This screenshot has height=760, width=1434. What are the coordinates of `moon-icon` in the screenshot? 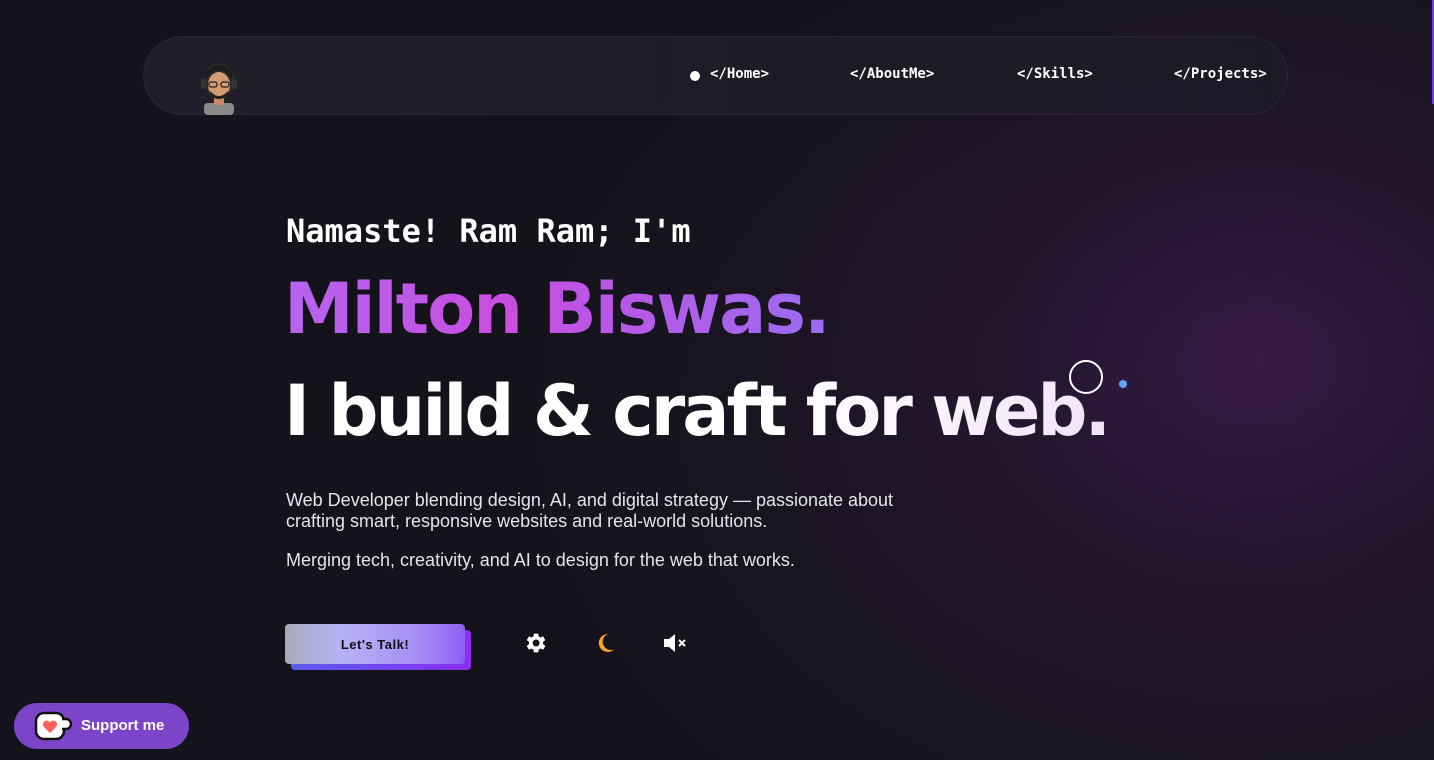 It's located at (605, 643).